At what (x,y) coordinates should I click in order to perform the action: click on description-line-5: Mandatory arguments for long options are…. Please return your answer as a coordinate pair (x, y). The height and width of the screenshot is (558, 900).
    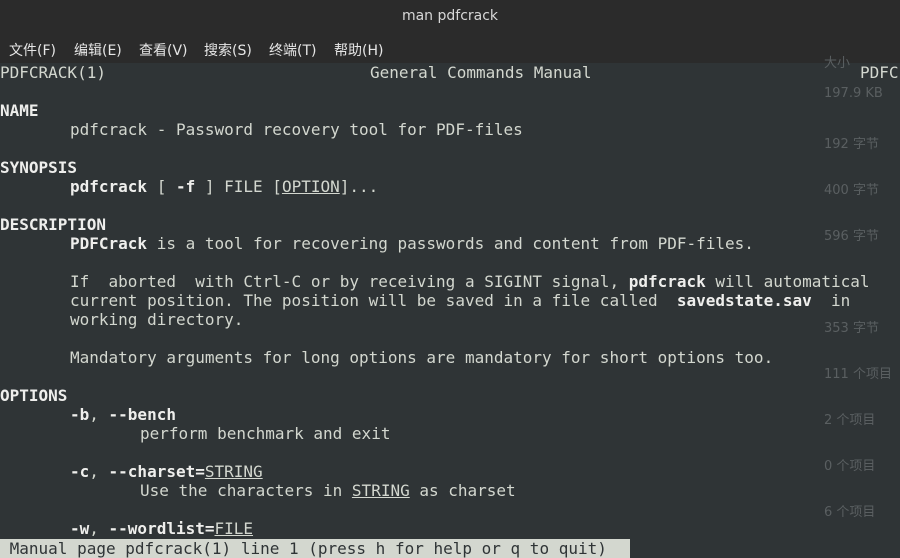
    Looking at the image, I should click on (422, 357).